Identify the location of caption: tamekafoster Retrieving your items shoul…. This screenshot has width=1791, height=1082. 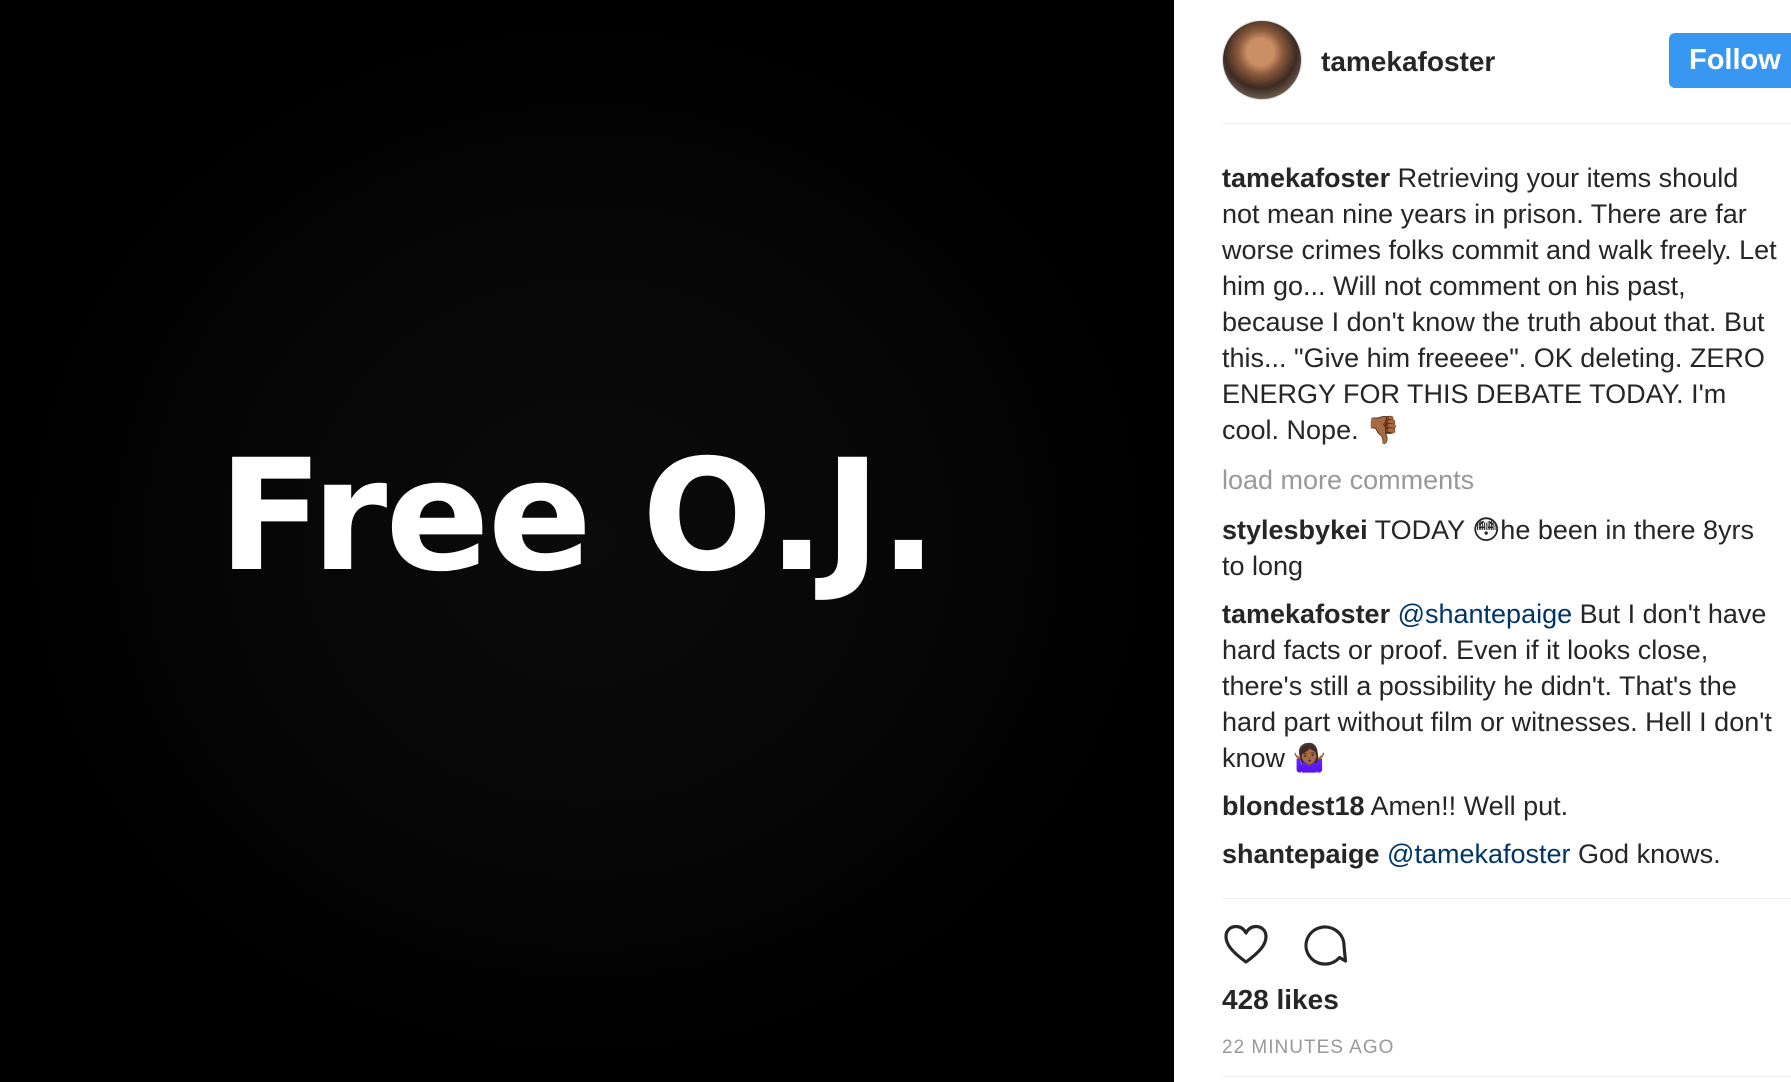
(1502, 304).